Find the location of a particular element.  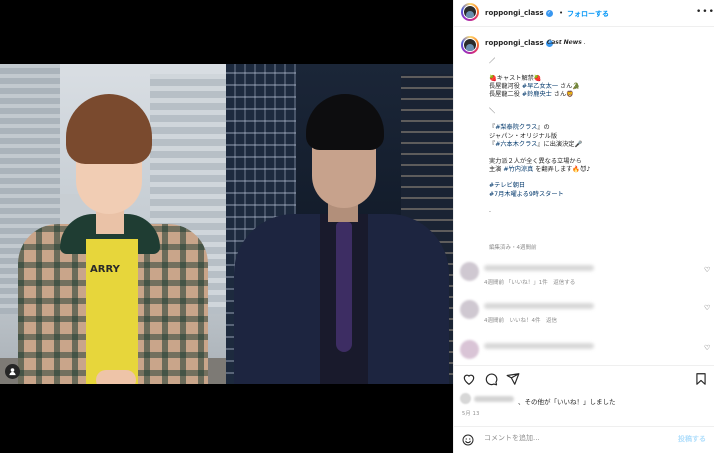

comment-meta: 4週間前 「いいね！」1件 返信する is located at coordinates (529, 282).